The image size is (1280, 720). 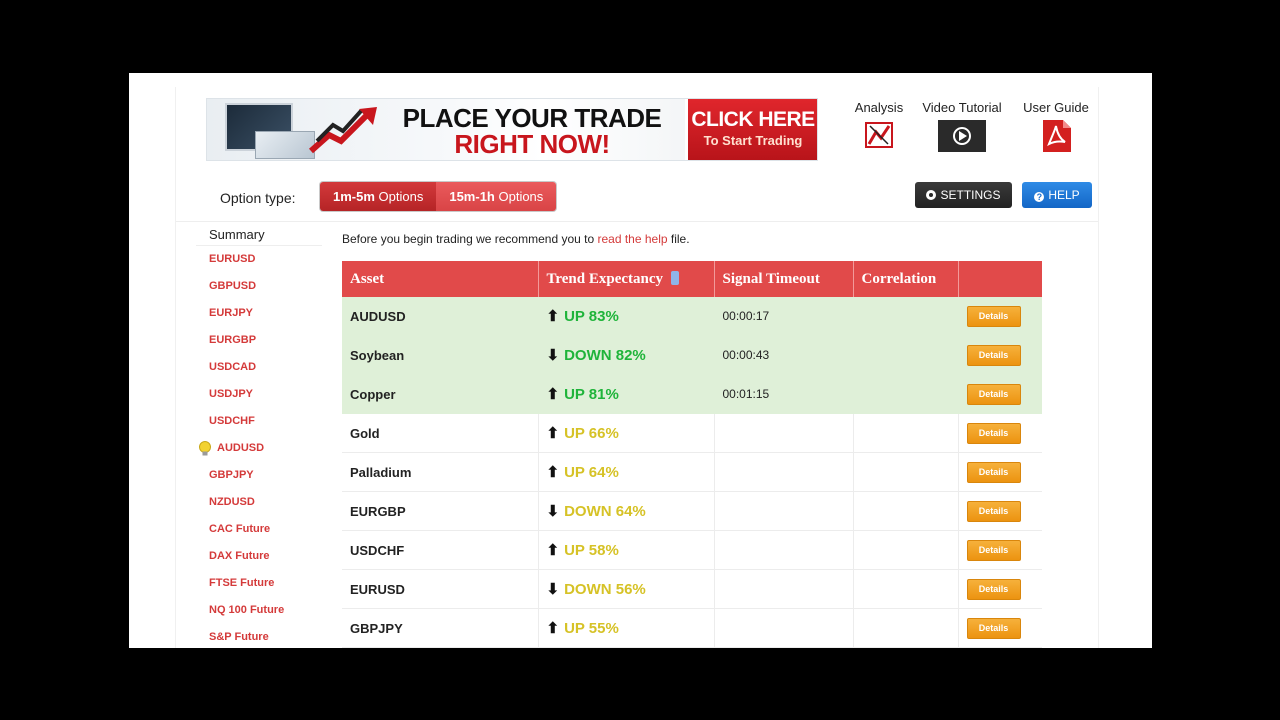 What do you see at coordinates (692, 355) in the screenshot?
I see `table-row: Soybean ⬇ DOWN 82% 00:00:43 Details` at bounding box center [692, 355].